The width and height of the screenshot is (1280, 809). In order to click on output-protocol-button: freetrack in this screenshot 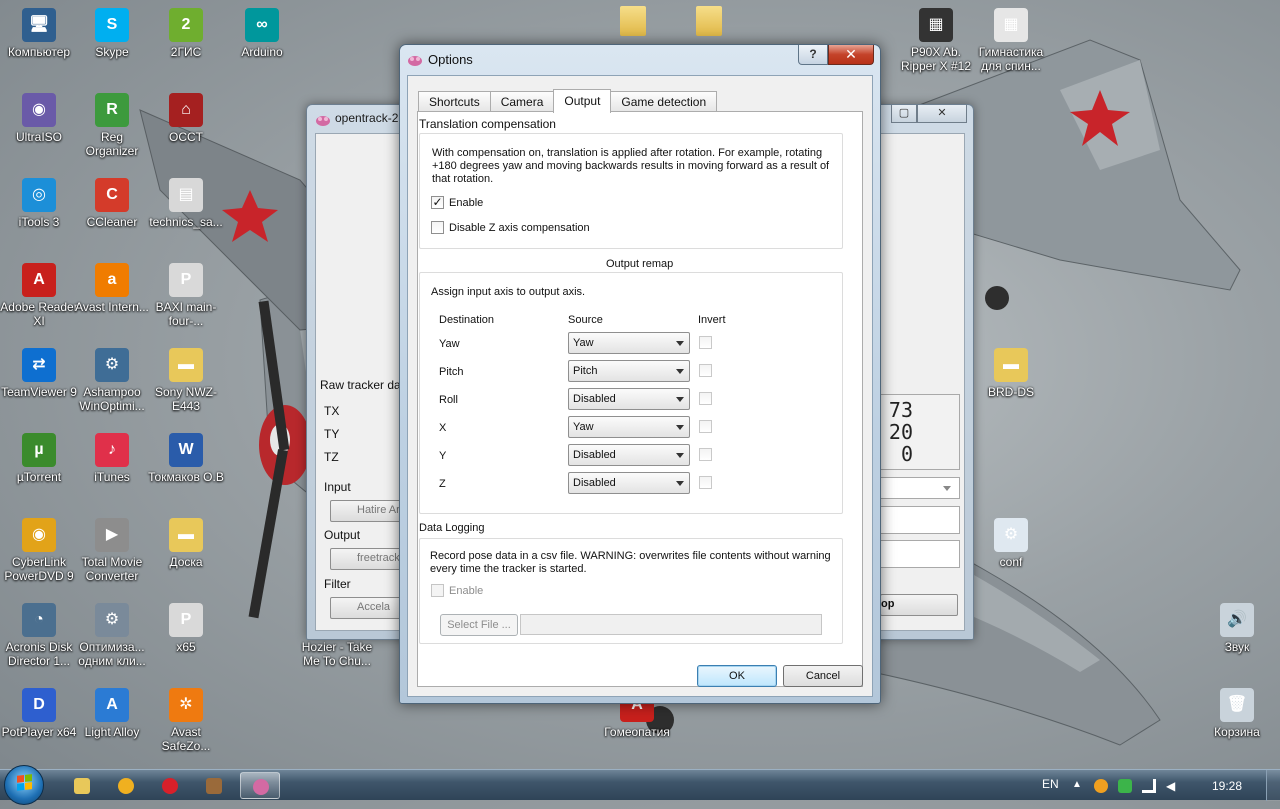, I will do `click(366, 559)`.